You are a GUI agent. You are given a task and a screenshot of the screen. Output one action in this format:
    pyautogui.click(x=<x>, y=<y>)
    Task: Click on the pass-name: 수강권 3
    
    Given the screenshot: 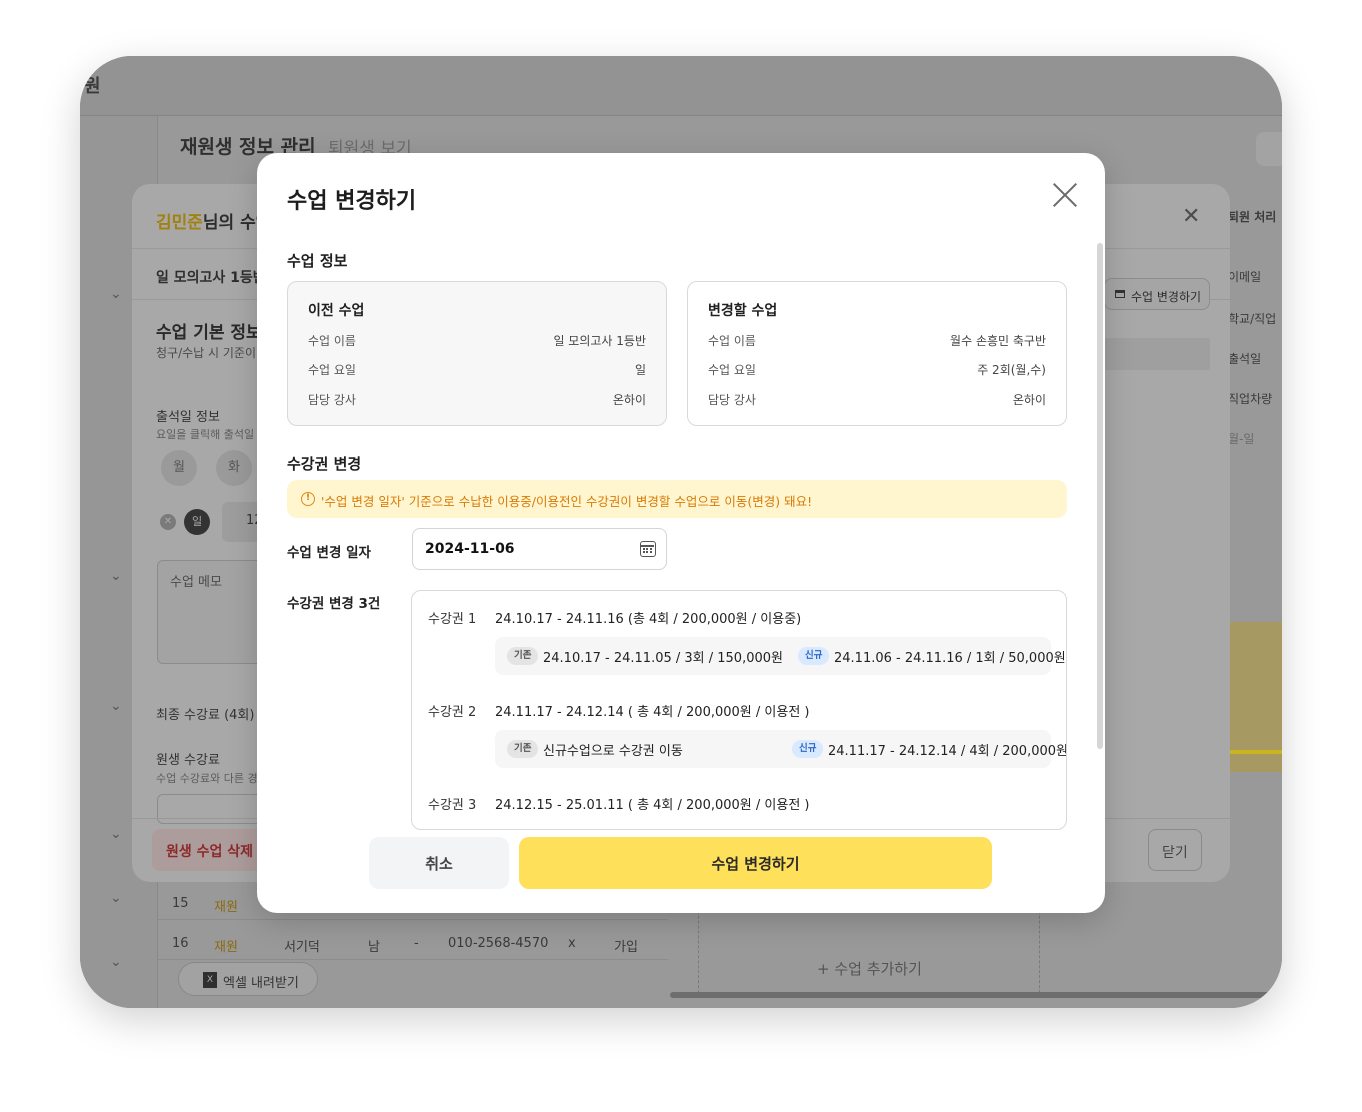 What is the action you would take?
    pyautogui.click(x=452, y=805)
    